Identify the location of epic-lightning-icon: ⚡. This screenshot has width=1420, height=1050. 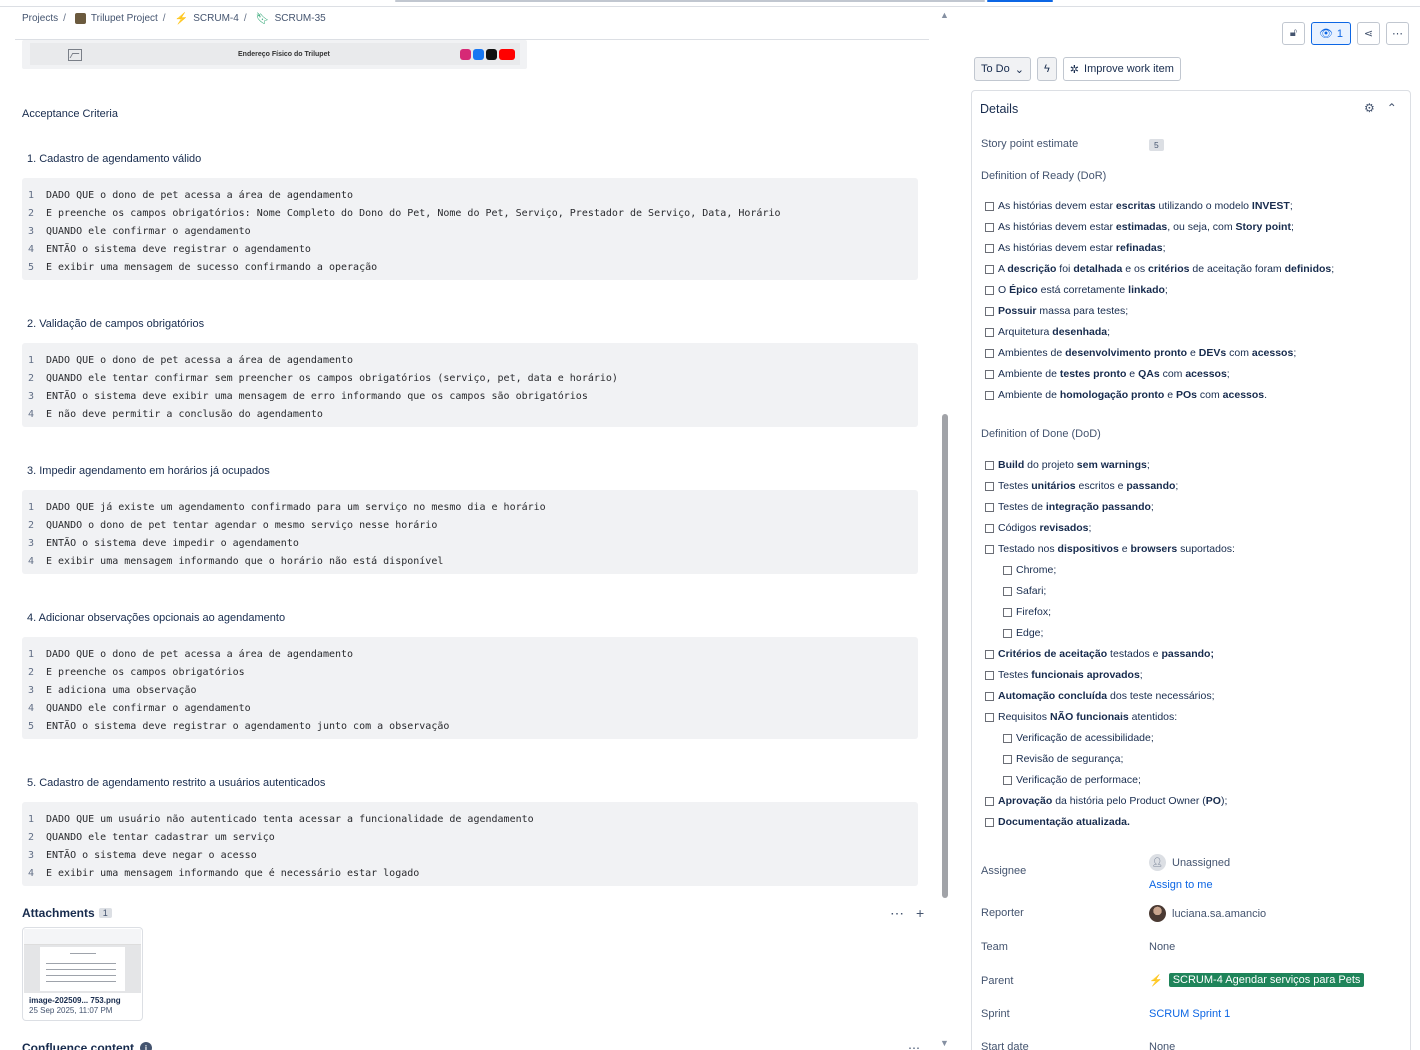
(181, 19).